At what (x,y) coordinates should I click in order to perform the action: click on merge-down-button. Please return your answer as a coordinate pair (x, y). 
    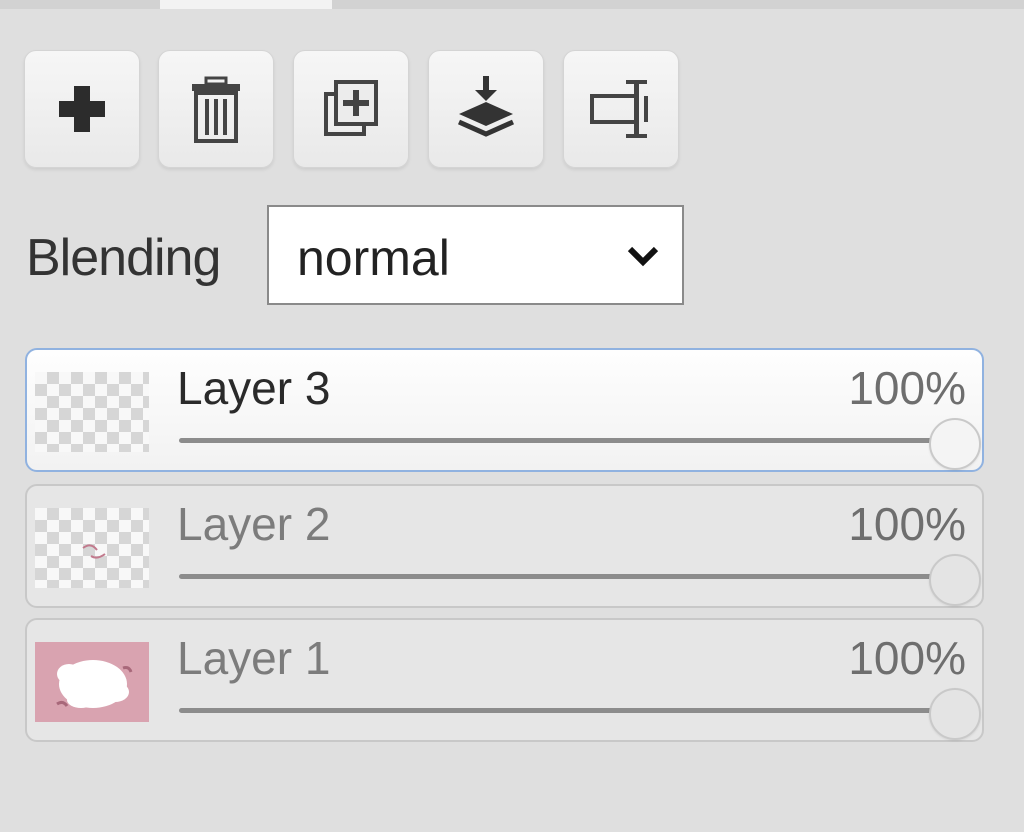
    Looking at the image, I should click on (486, 109).